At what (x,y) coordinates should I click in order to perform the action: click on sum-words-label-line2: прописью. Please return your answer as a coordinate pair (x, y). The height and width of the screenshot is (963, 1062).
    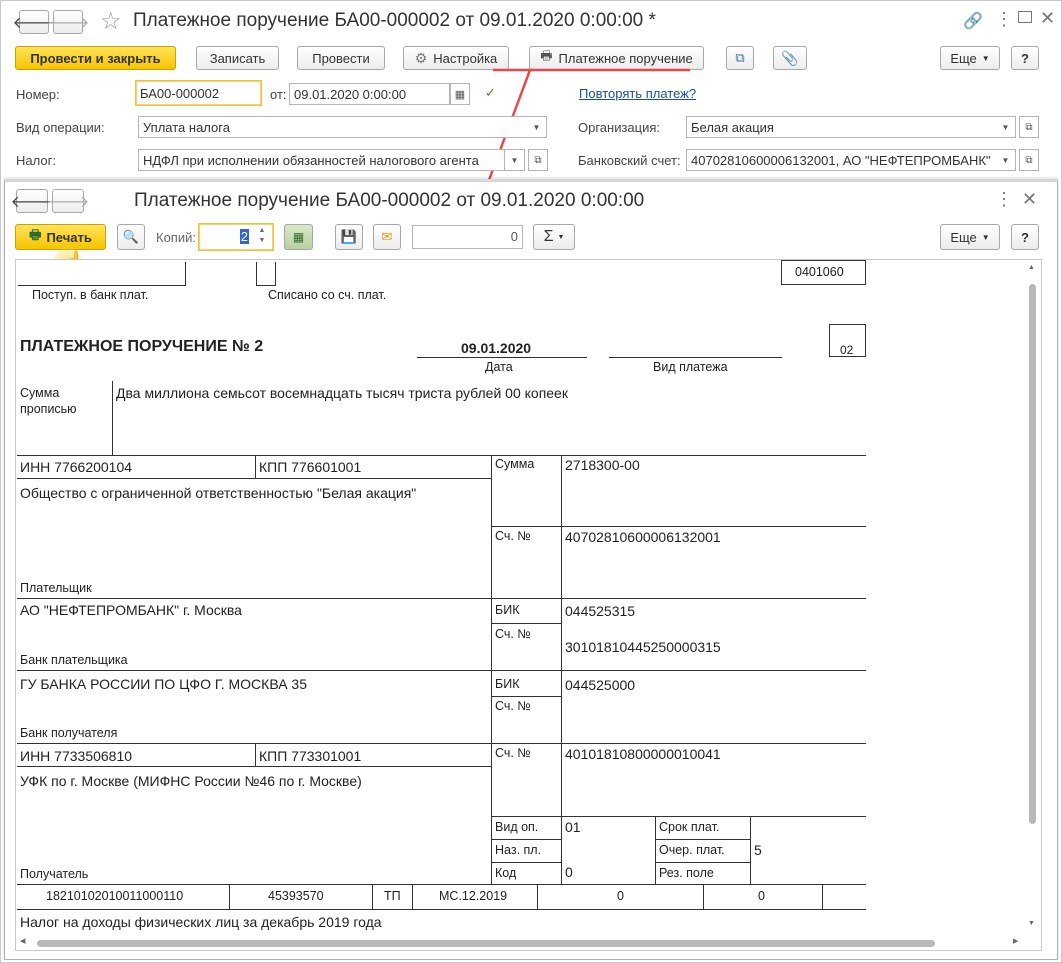
    Looking at the image, I should click on (48, 409).